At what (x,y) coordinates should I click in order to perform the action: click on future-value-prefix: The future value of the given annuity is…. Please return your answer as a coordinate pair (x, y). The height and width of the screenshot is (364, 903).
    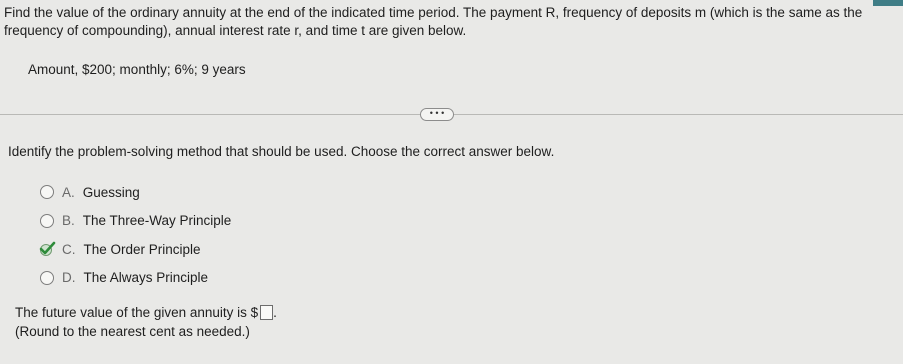
    Looking at the image, I should click on (137, 312).